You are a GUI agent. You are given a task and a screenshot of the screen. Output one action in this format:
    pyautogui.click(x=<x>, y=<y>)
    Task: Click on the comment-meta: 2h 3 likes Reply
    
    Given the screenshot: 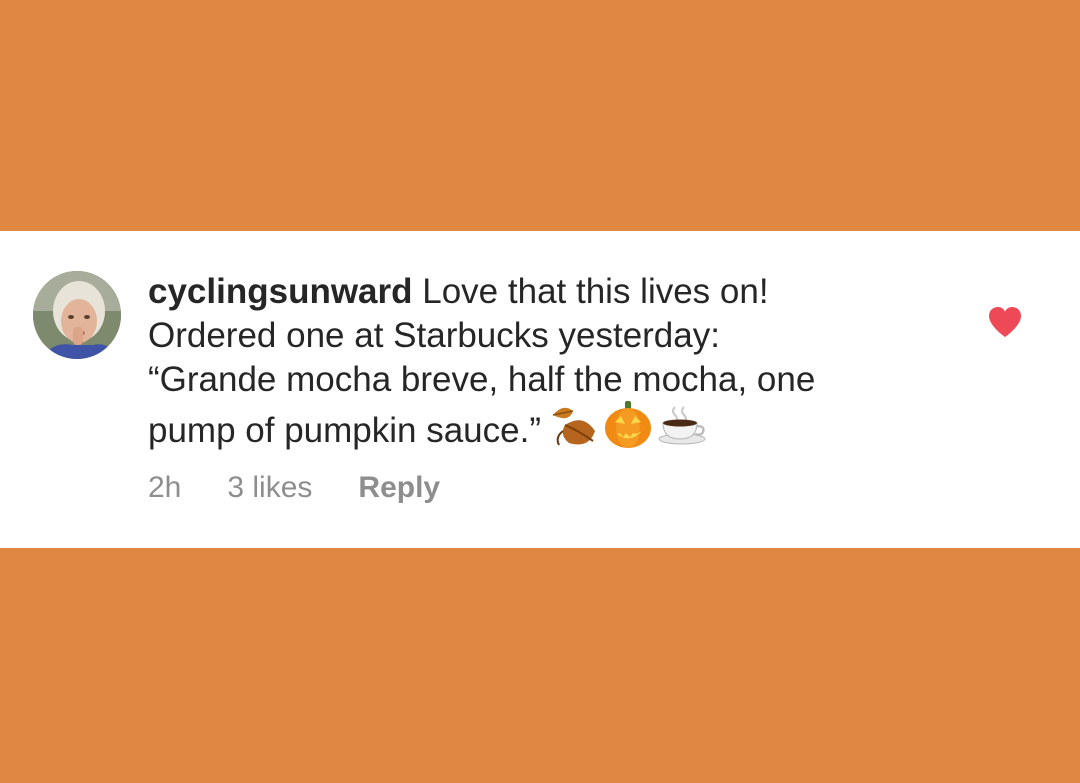 What is the action you would take?
    pyautogui.click(x=294, y=488)
    